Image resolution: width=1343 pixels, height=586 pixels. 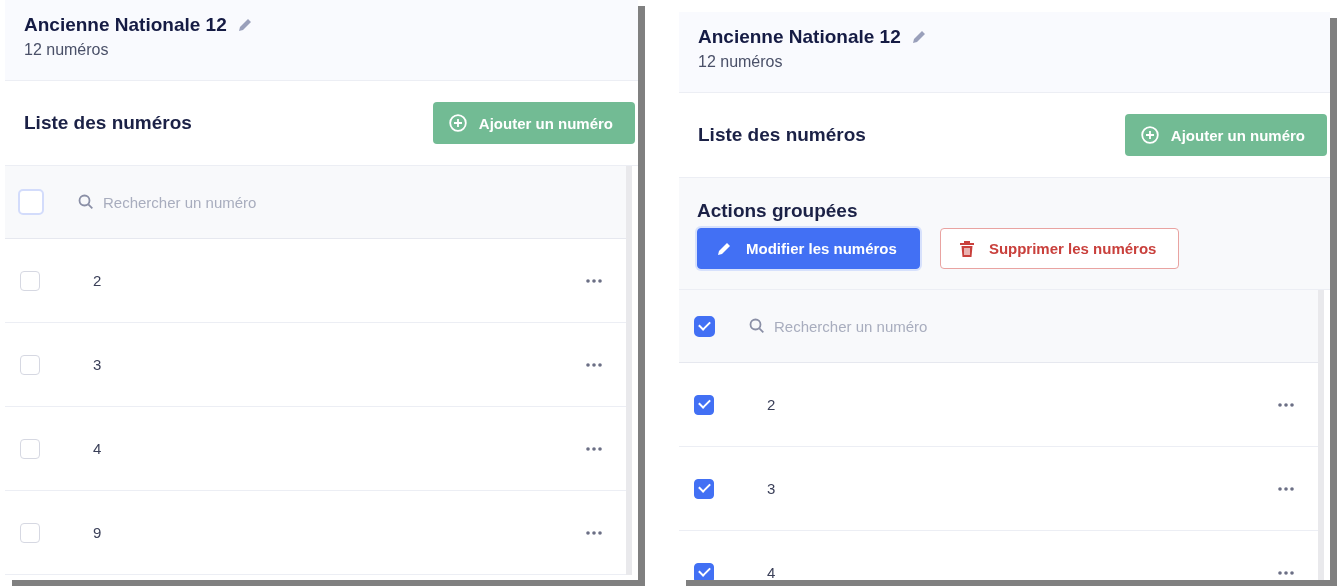 I want to click on edit-numbers-button: Modifier les numéros, so click(x=808, y=248).